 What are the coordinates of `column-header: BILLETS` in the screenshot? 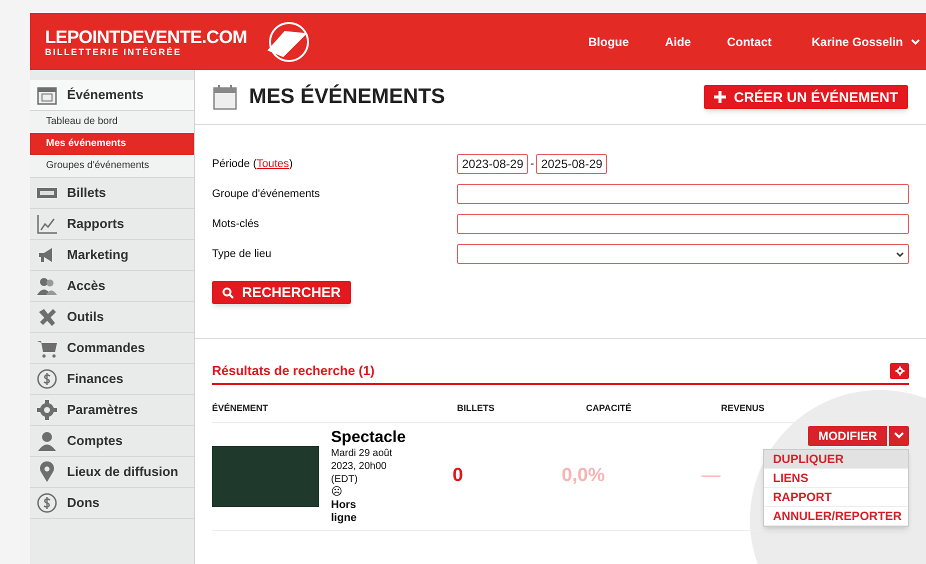 It's located at (476, 409).